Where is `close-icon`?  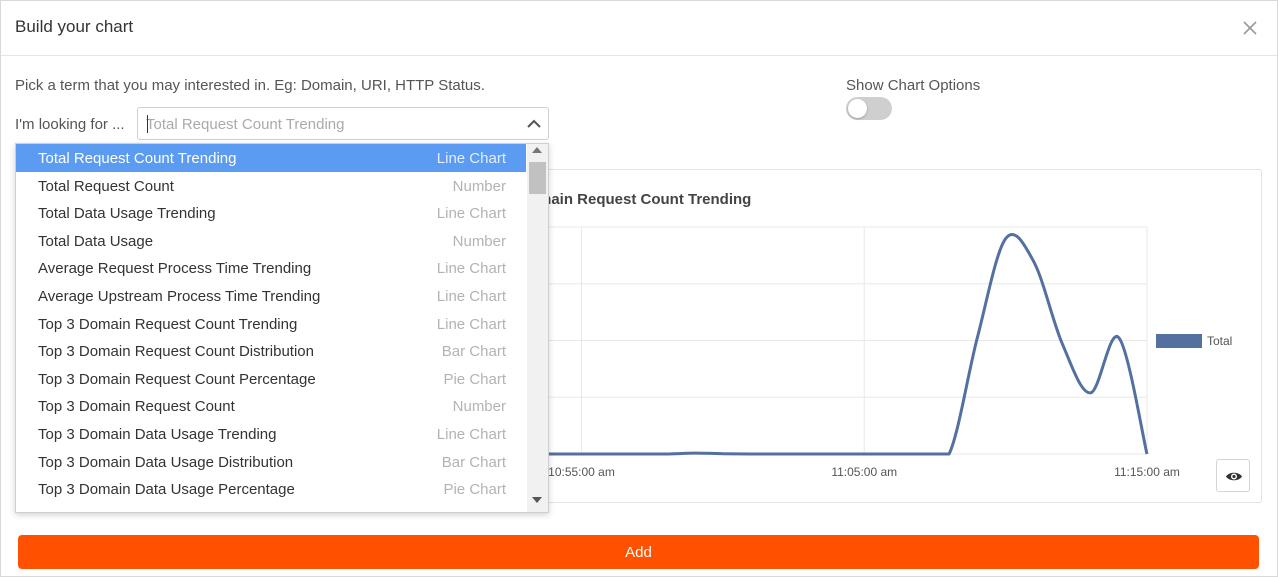 close-icon is located at coordinates (1250, 28).